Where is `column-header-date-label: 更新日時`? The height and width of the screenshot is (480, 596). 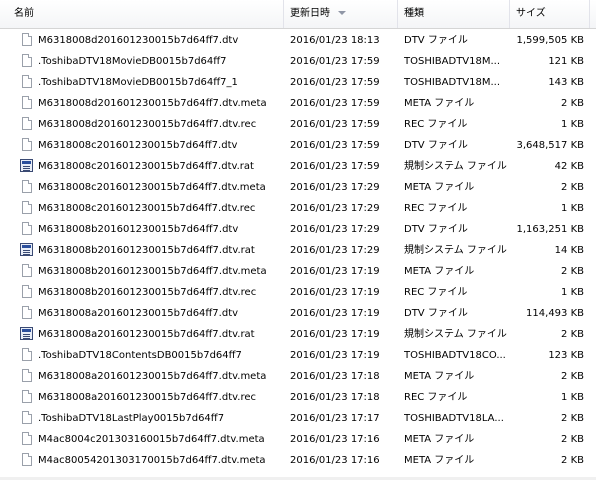 column-header-date-label: 更新日時 is located at coordinates (310, 13).